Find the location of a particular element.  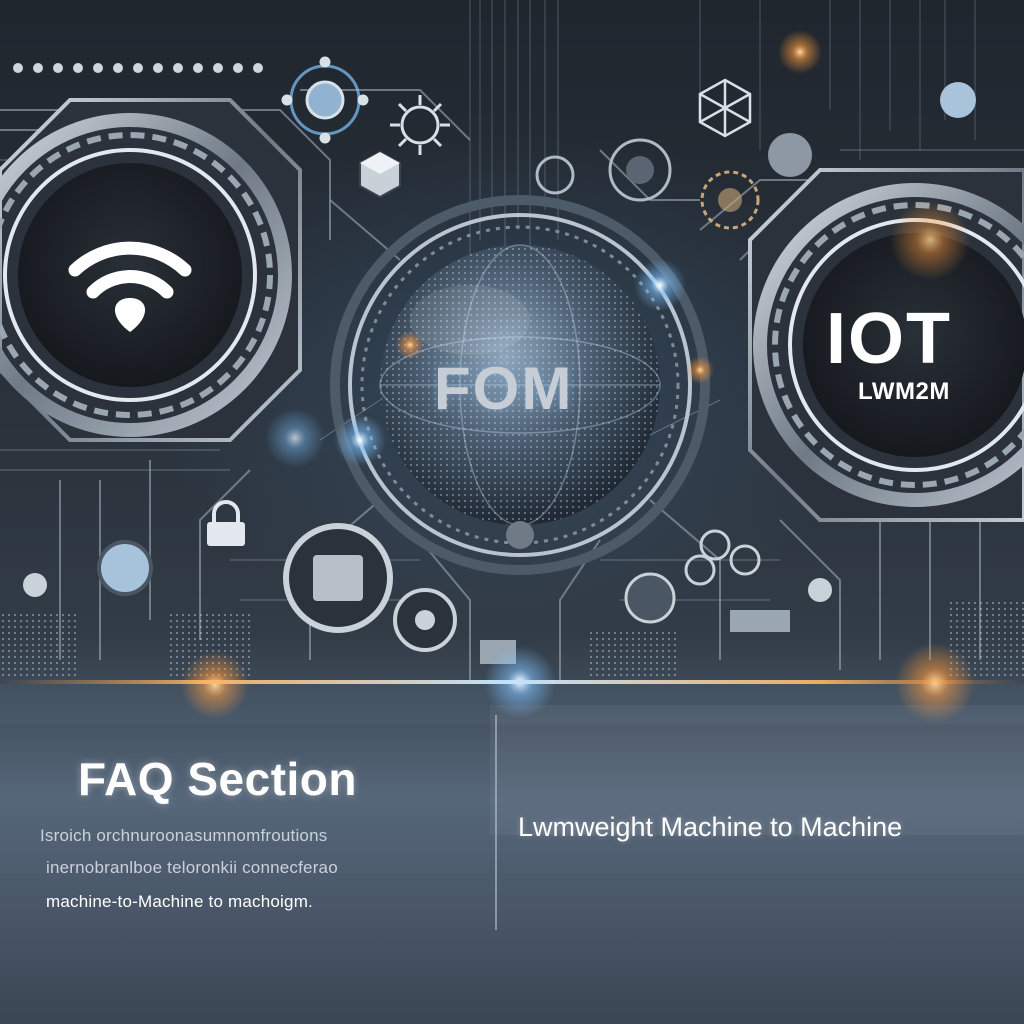

globe-icon is located at coordinates (520, 385).